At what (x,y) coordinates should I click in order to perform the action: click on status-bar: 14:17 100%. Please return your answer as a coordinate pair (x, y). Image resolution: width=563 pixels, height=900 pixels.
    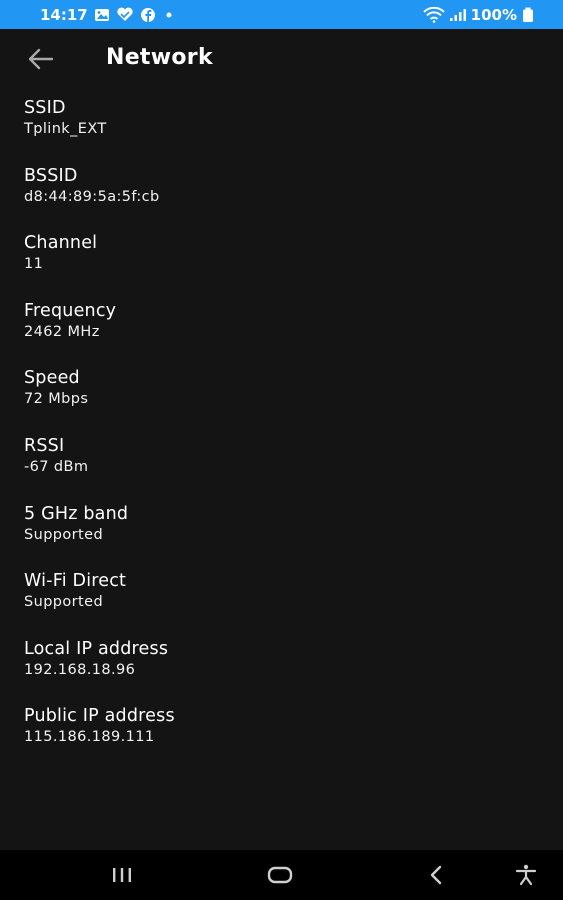
    Looking at the image, I should click on (281, 14).